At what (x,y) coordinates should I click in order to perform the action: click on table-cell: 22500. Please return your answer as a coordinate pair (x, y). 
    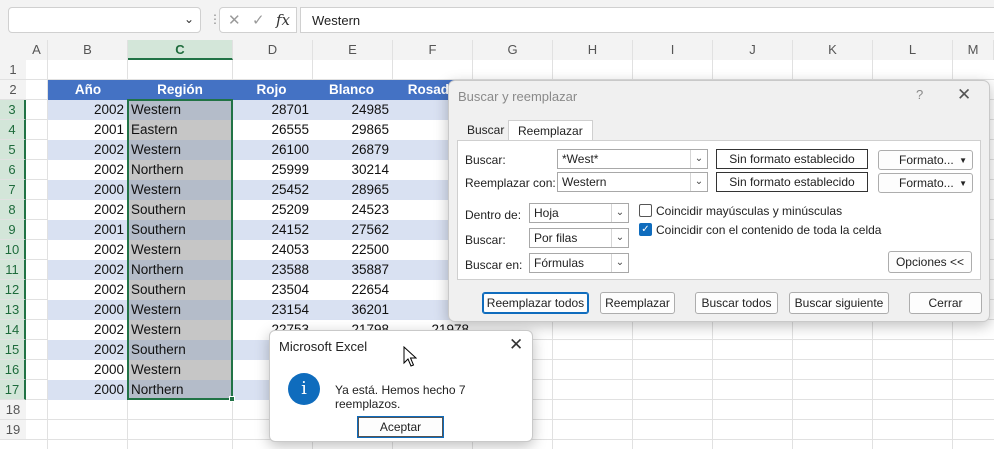
    Looking at the image, I should click on (353, 250).